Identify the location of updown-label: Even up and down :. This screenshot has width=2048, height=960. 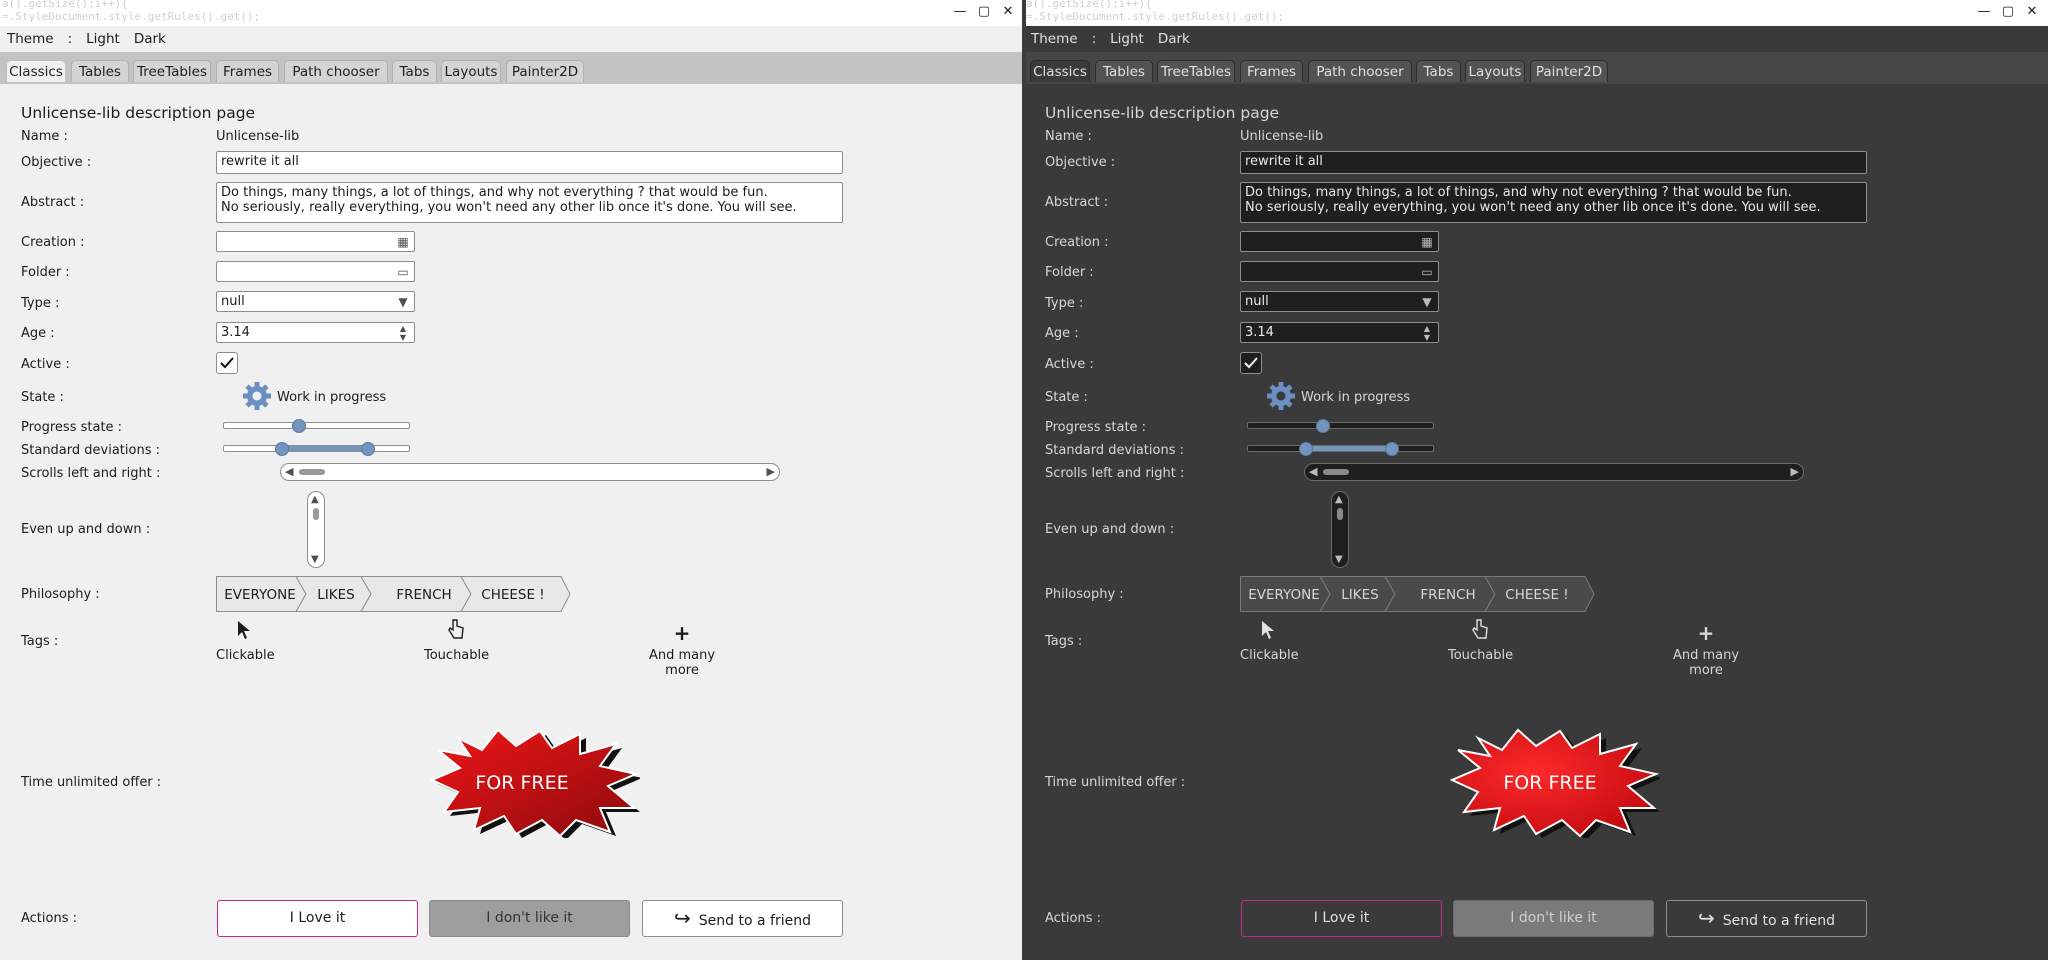
(1110, 529).